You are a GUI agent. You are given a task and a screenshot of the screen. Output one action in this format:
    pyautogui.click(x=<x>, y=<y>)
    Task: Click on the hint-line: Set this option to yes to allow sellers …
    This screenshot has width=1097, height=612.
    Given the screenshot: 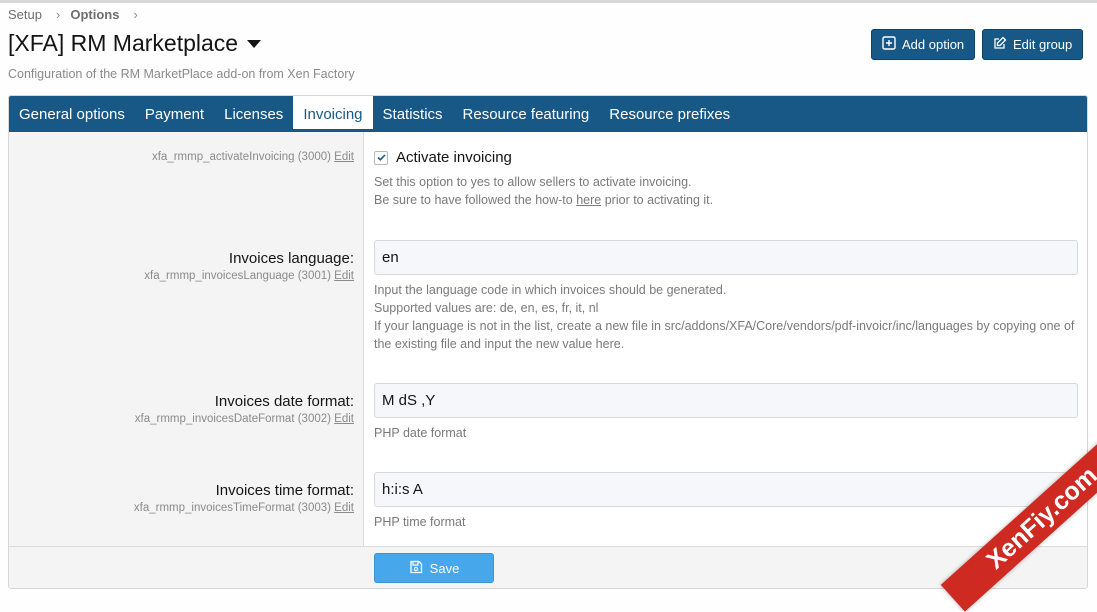 What is the action you would take?
    pyautogui.click(x=533, y=182)
    